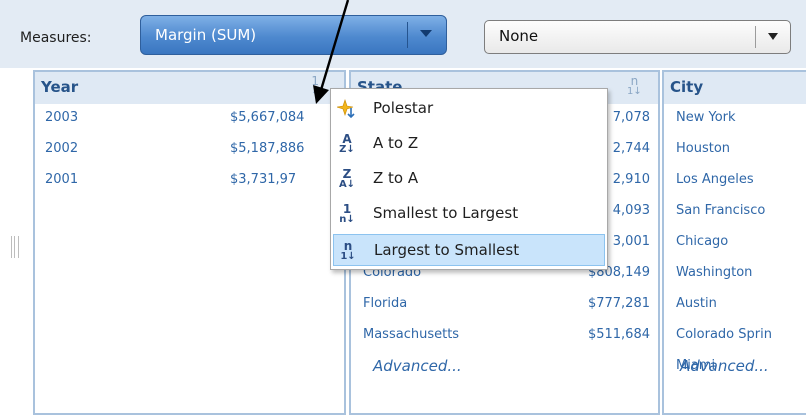  What do you see at coordinates (331, 52) in the screenshot?
I see `annotation-arrow` at bounding box center [331, 52].